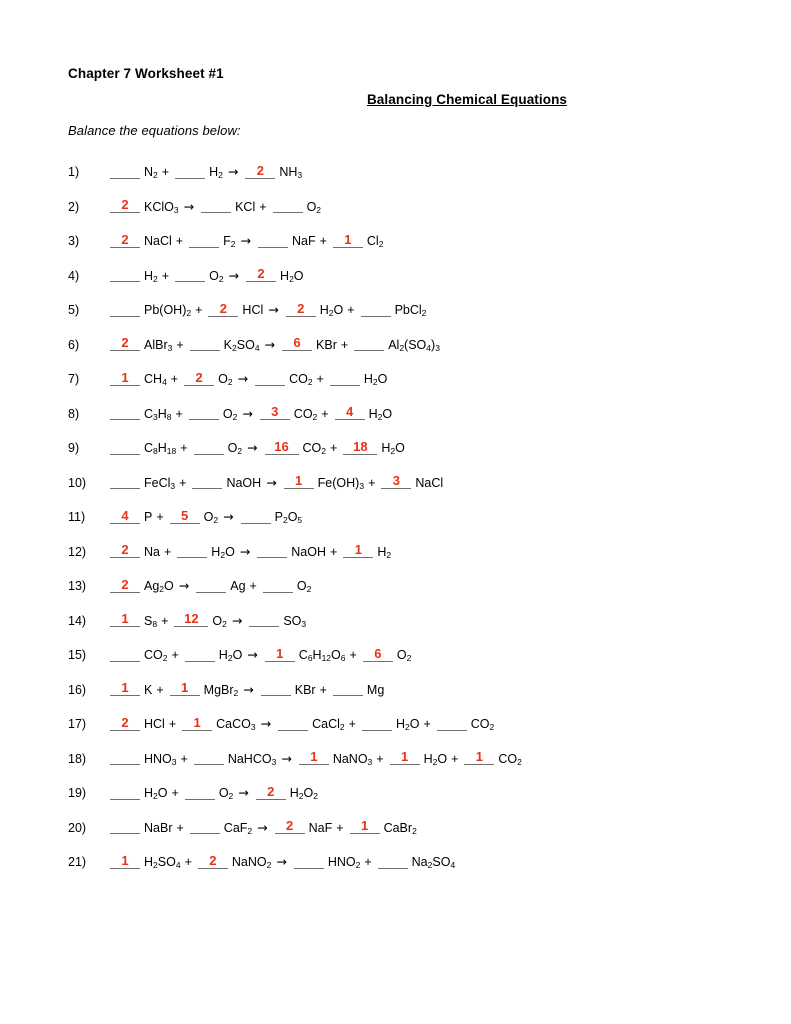 The image size is (791, 1024). Describe the element at coordinates (151, 276) in the screenshot. I see `chemical-formula: H2` at that location.